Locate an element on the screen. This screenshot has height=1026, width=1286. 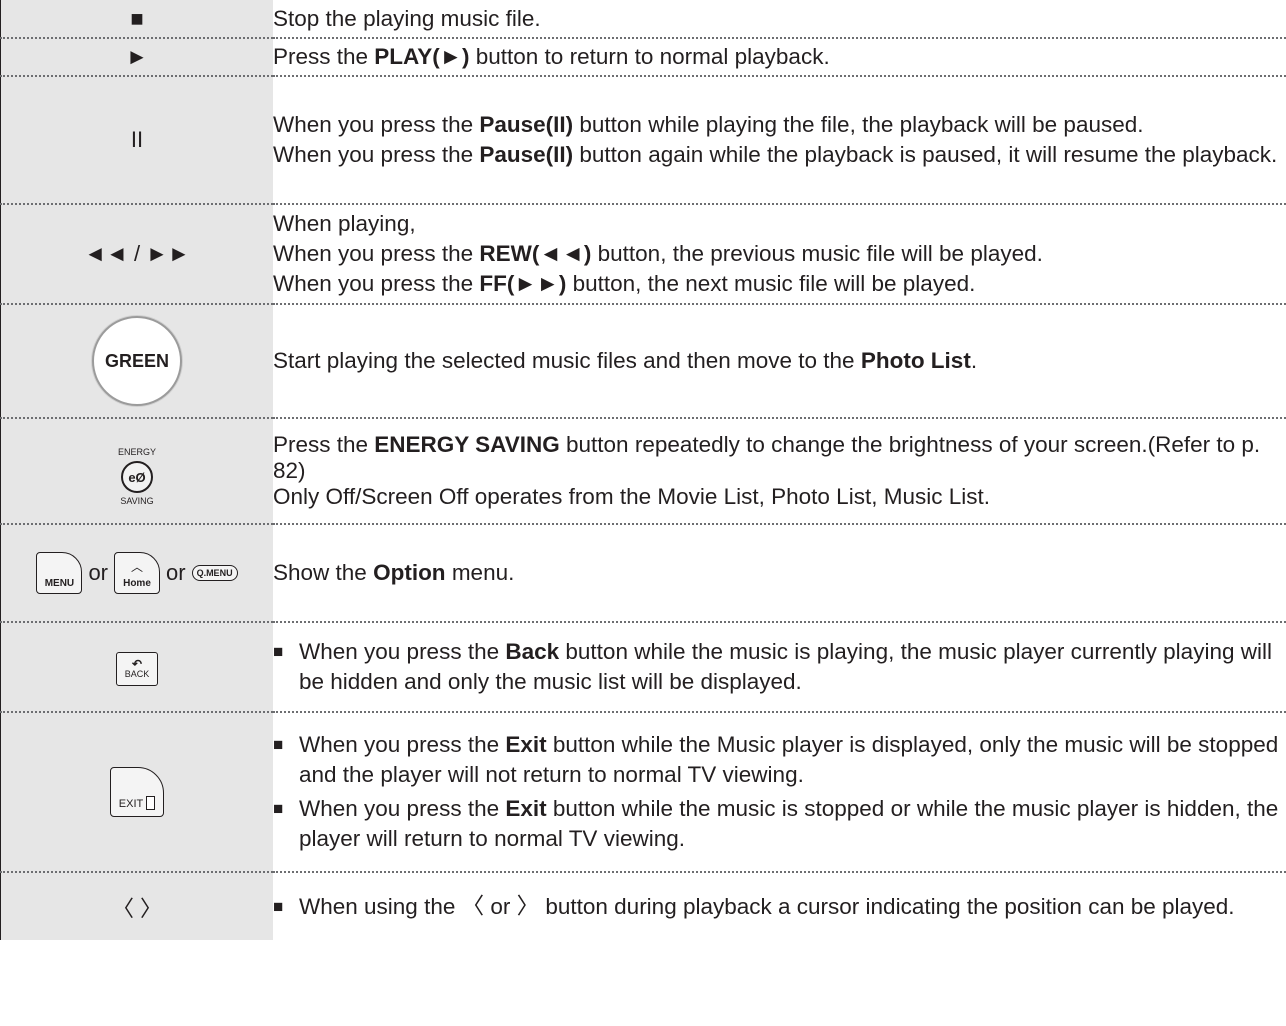
green-button-icon: GREEN is located at coordinates (137, 361).